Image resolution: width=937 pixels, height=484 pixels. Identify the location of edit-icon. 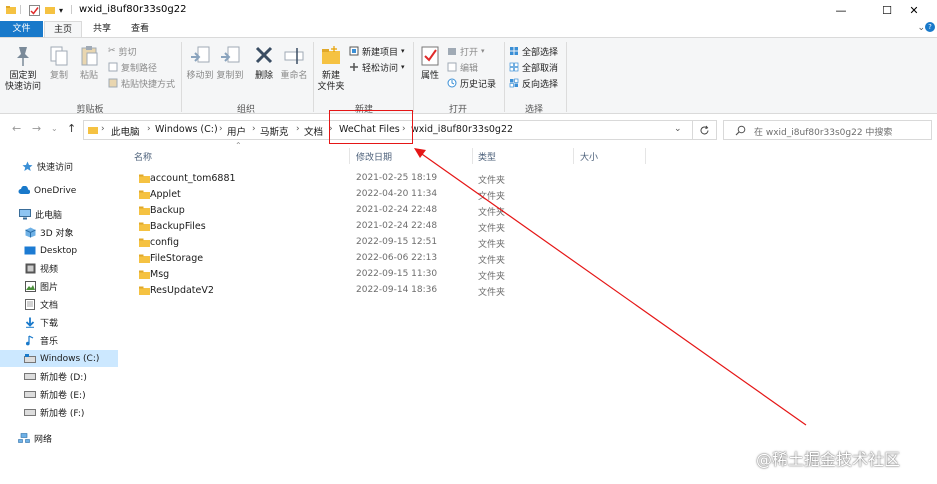
(452, 67).